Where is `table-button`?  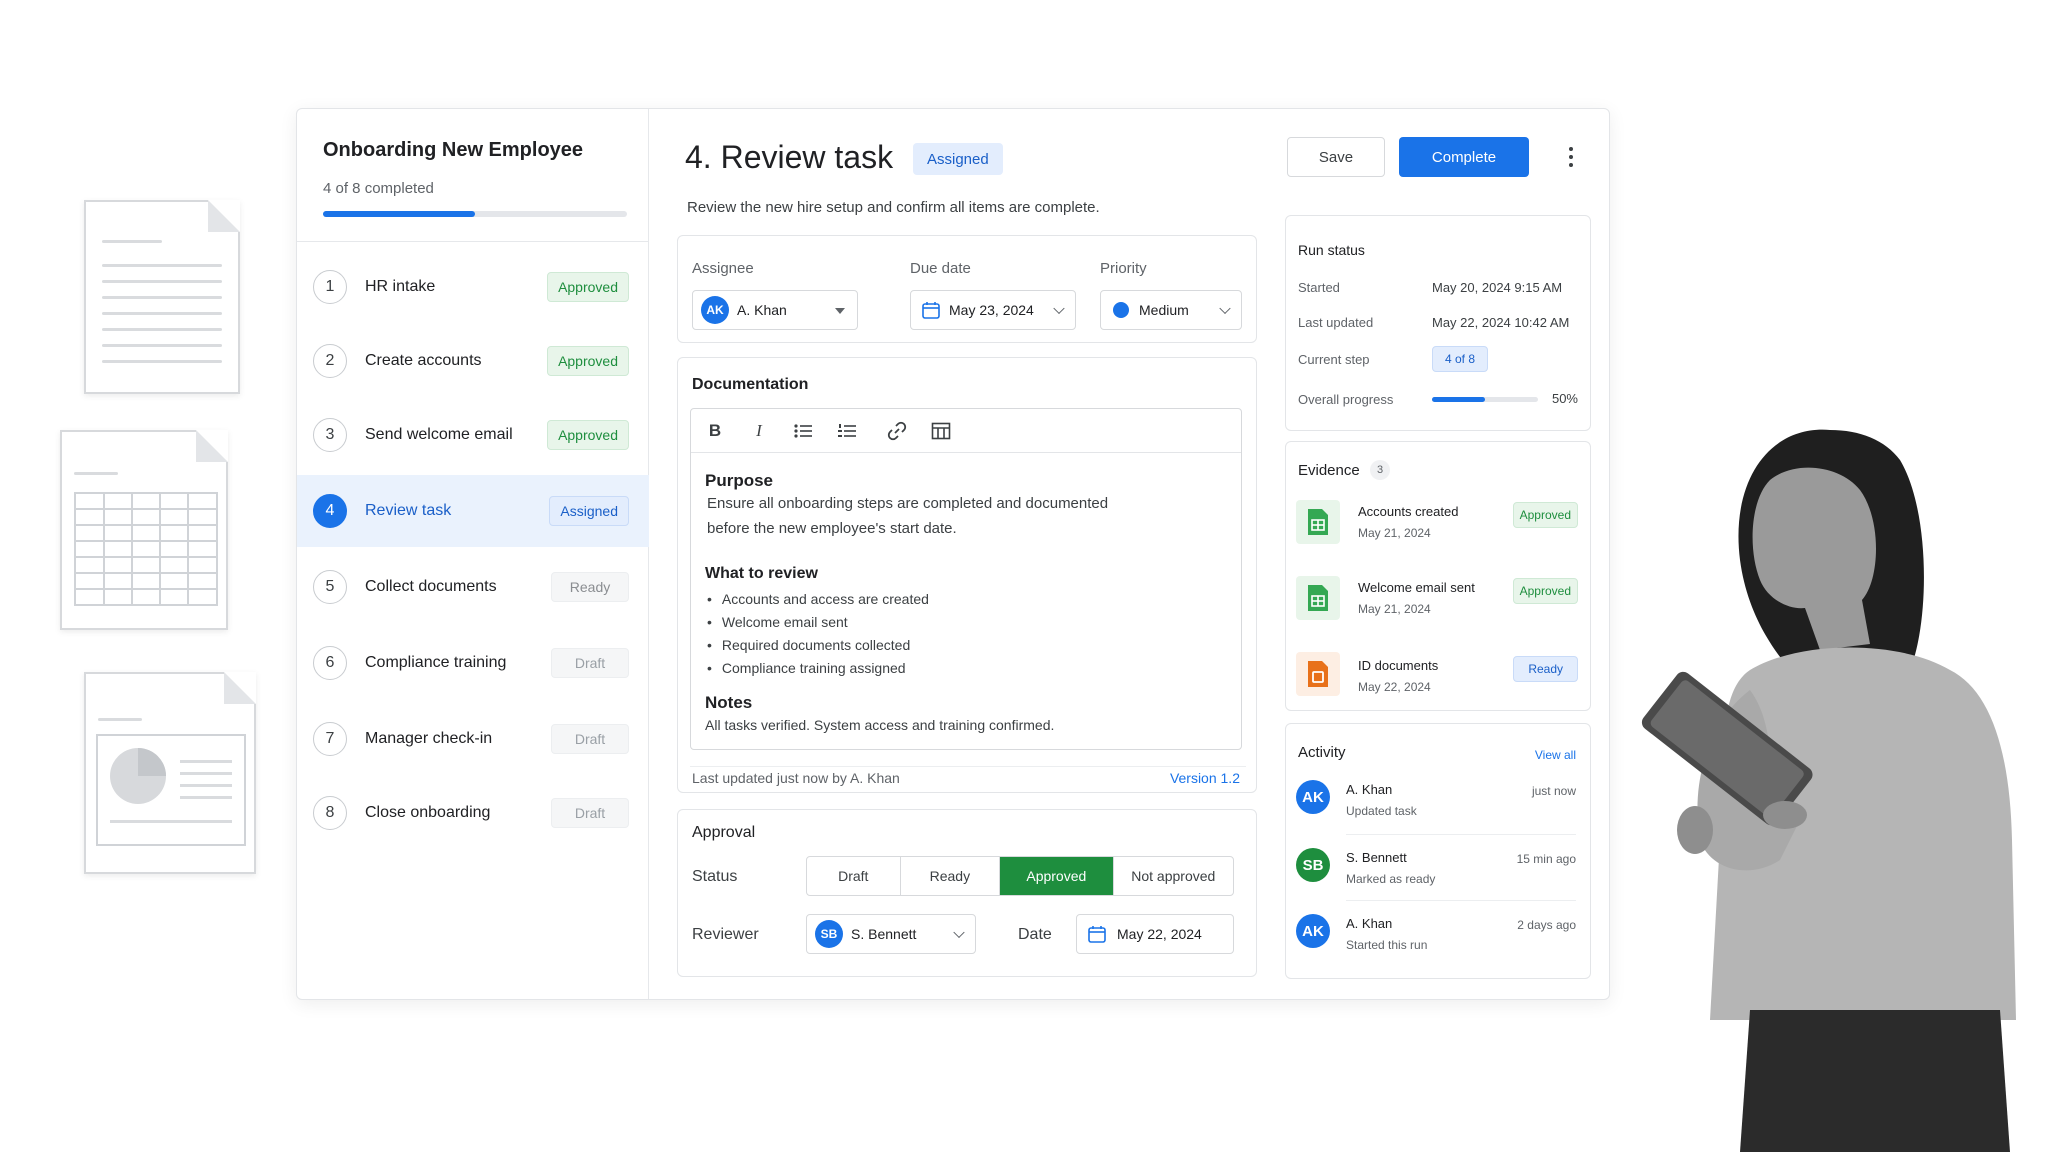 table-button is located at coordinates (941, 431).